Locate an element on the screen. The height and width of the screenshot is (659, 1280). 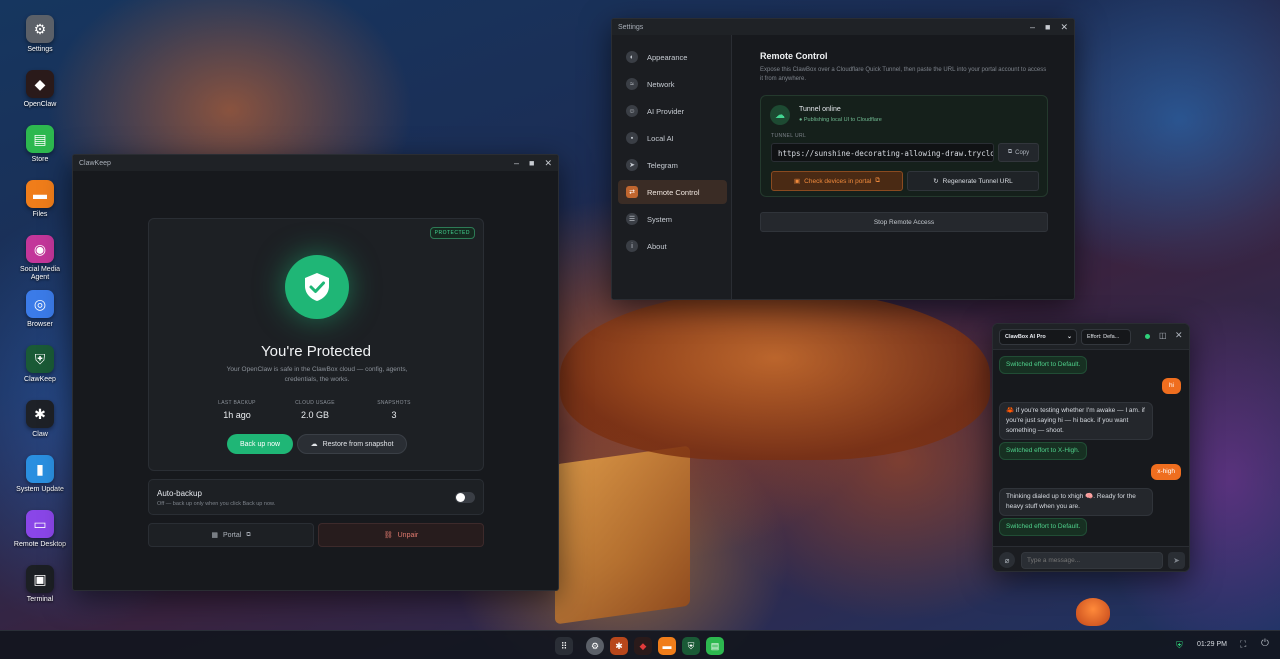
stat-snapshots: SNAPSHOTS 3 is located at coordinates (394, 410).